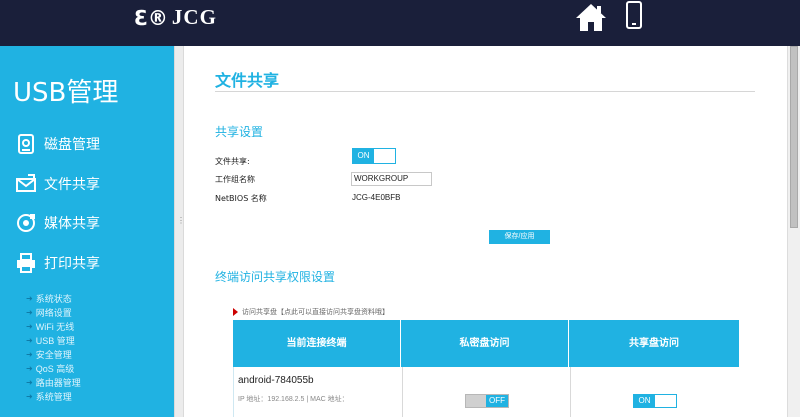 This screenshot has height=417, width=800. Describe the element at coordinates (26, 263) in the screenshot. I see `printer-icon` at that location.